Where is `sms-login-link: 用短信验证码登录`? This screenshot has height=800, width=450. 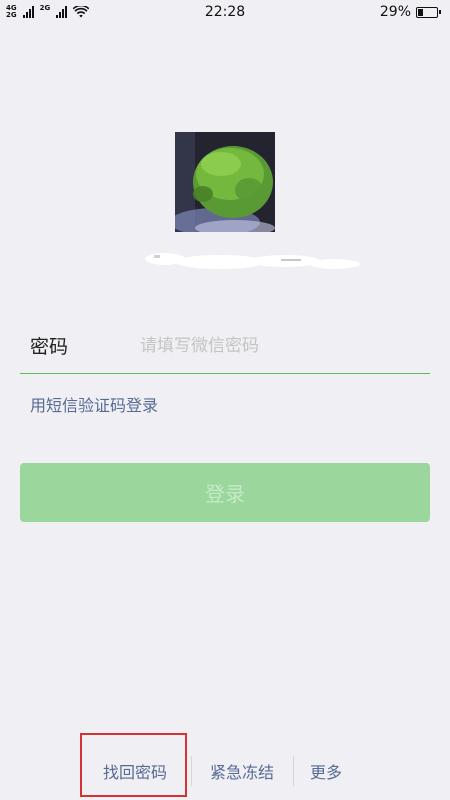 sms-login-link: 用短信验证码登录 is located at coordinates (94, 404).